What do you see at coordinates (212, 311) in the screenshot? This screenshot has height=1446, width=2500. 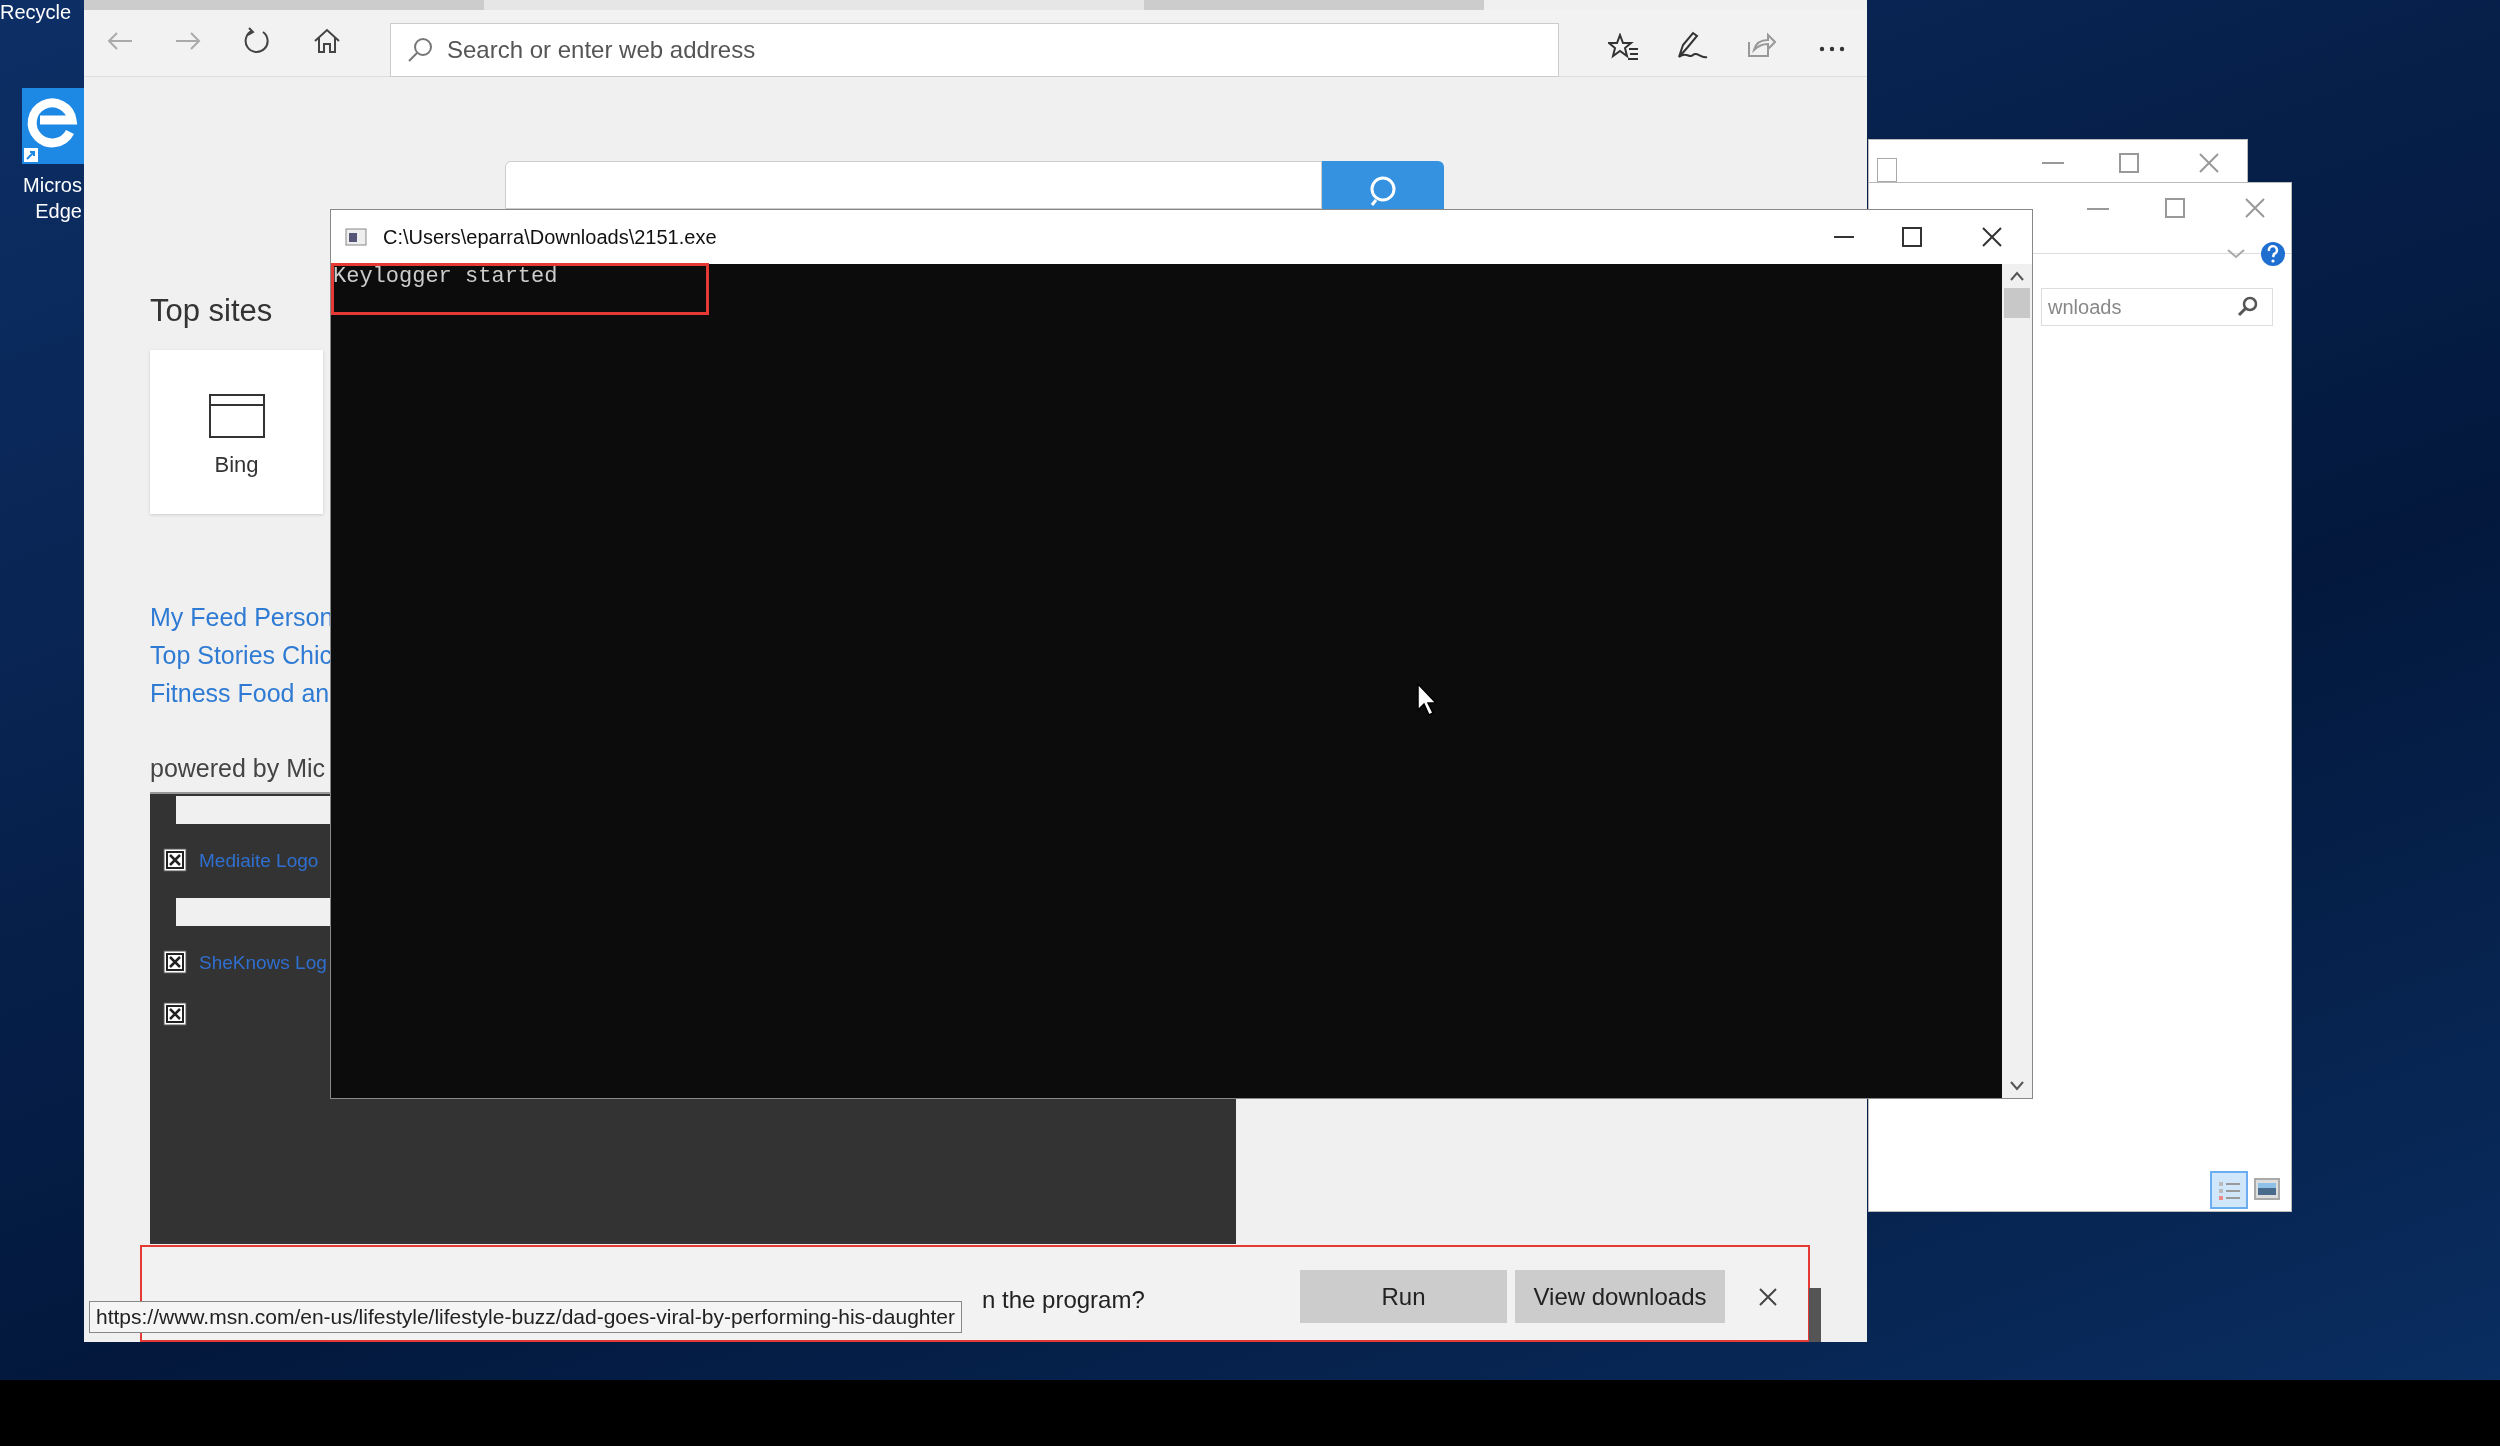 I see `section-heading: Top sites` at bounding box center [212, 311].